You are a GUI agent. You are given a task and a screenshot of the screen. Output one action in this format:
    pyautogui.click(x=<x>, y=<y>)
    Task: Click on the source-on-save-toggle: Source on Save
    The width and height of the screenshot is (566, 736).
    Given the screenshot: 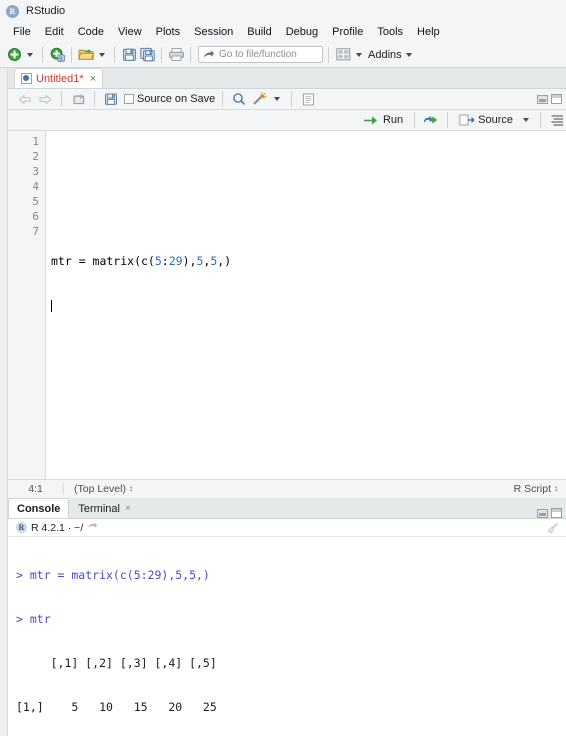 What is the action you would take?
    pyautogui.click(x=169, y=99)
    